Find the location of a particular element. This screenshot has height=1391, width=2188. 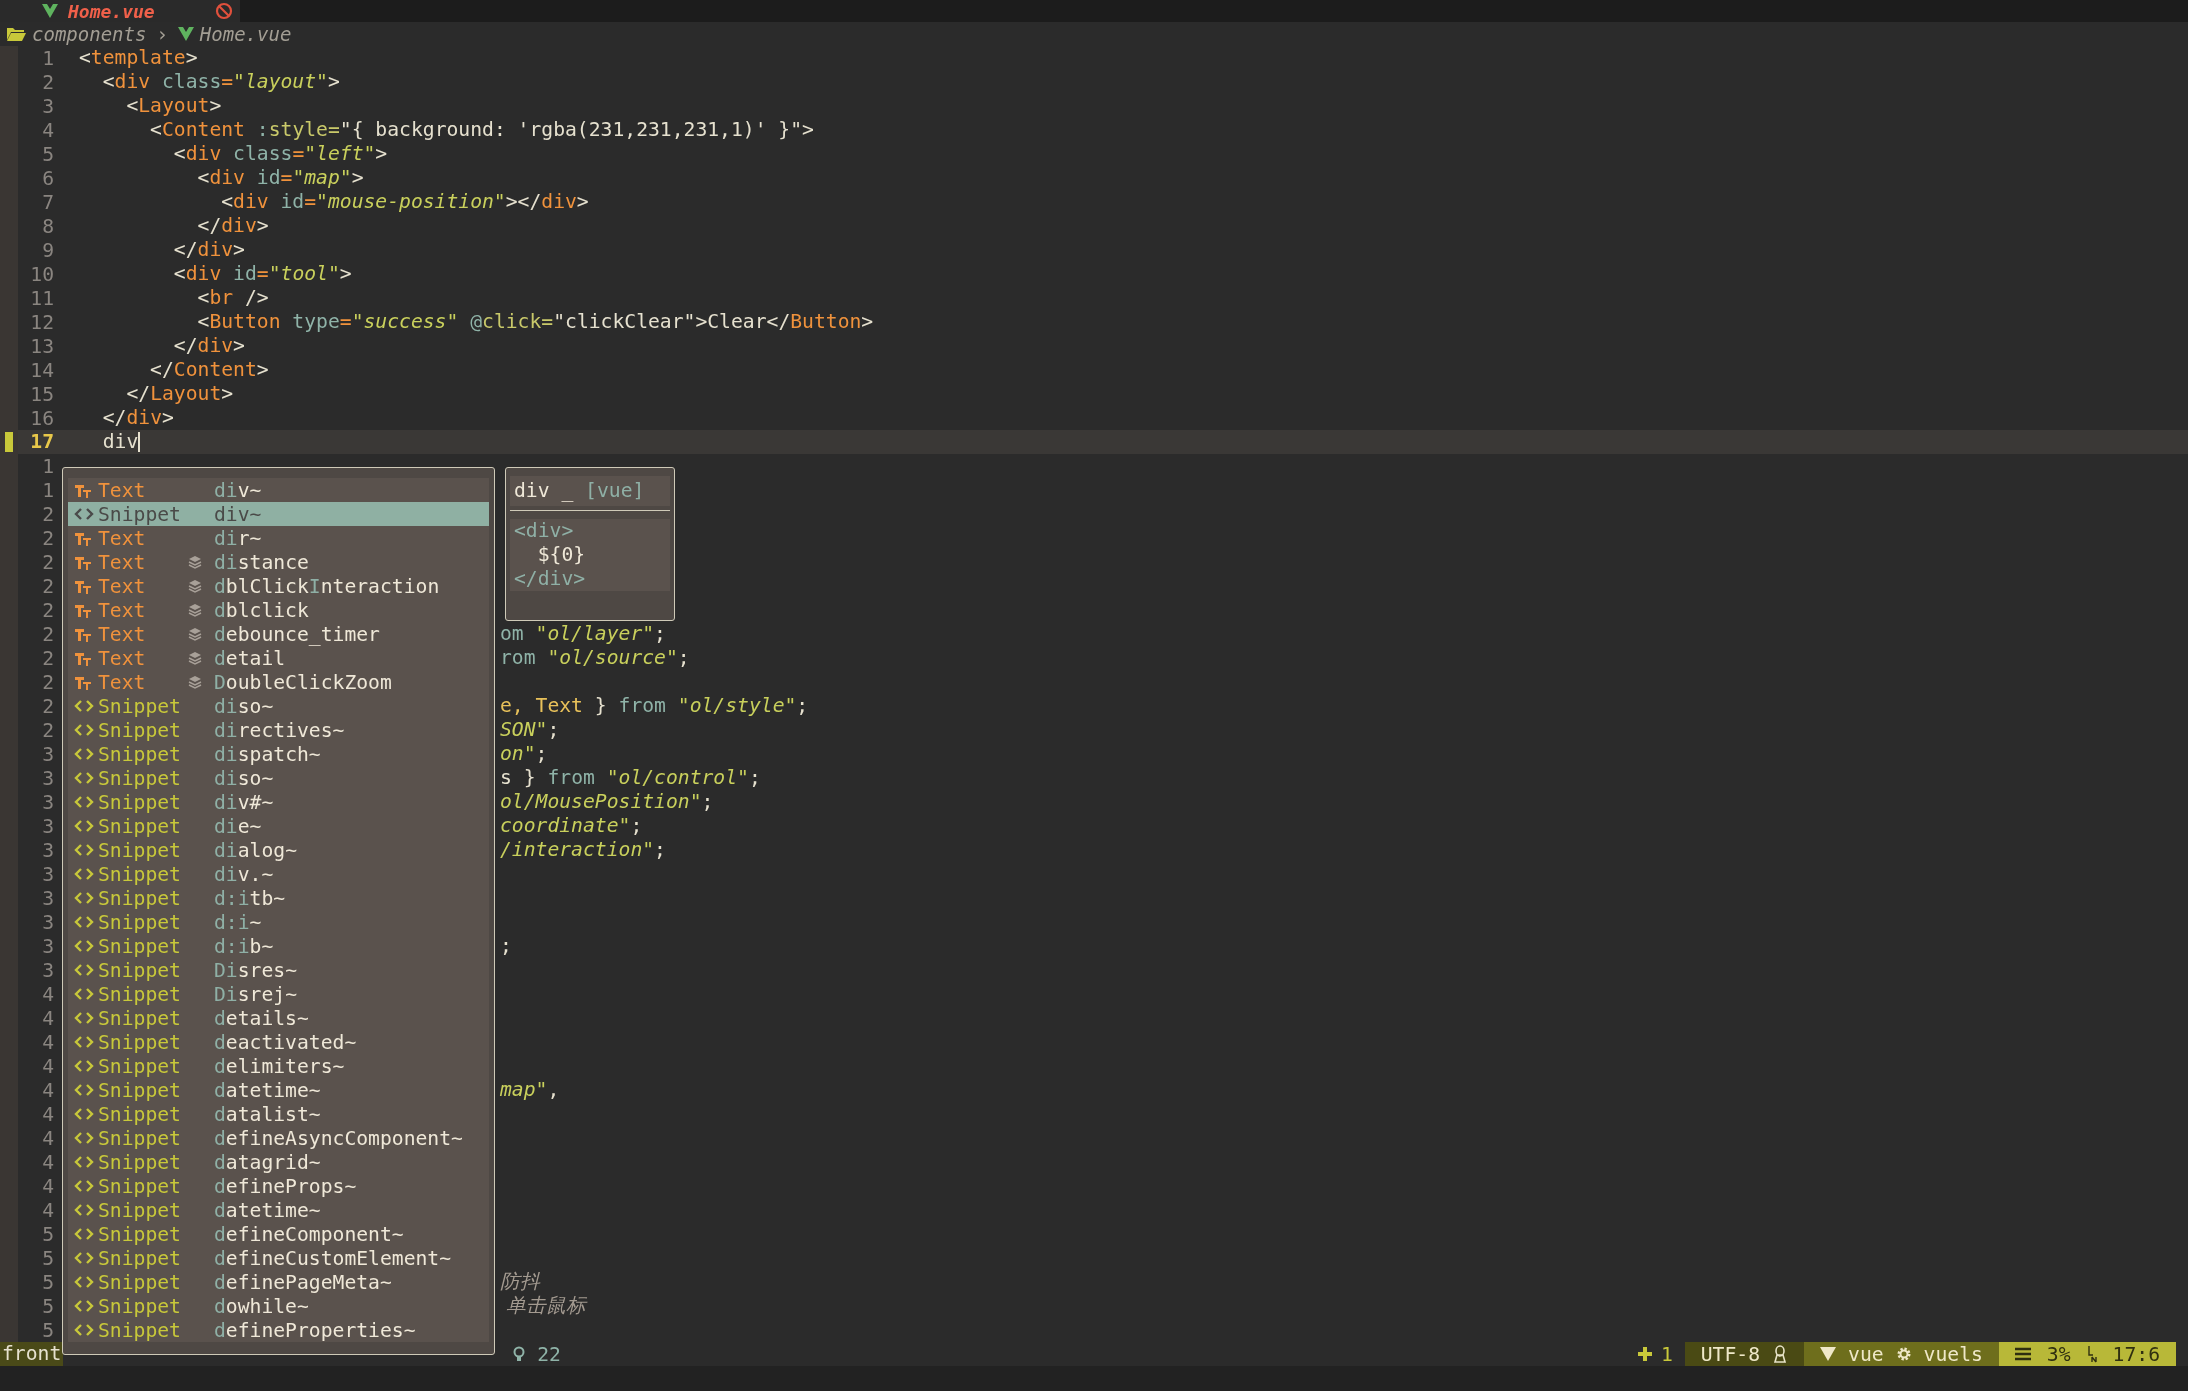

completion-item: Snippet definePageMeta~ is located at coordinates (278, 1282).